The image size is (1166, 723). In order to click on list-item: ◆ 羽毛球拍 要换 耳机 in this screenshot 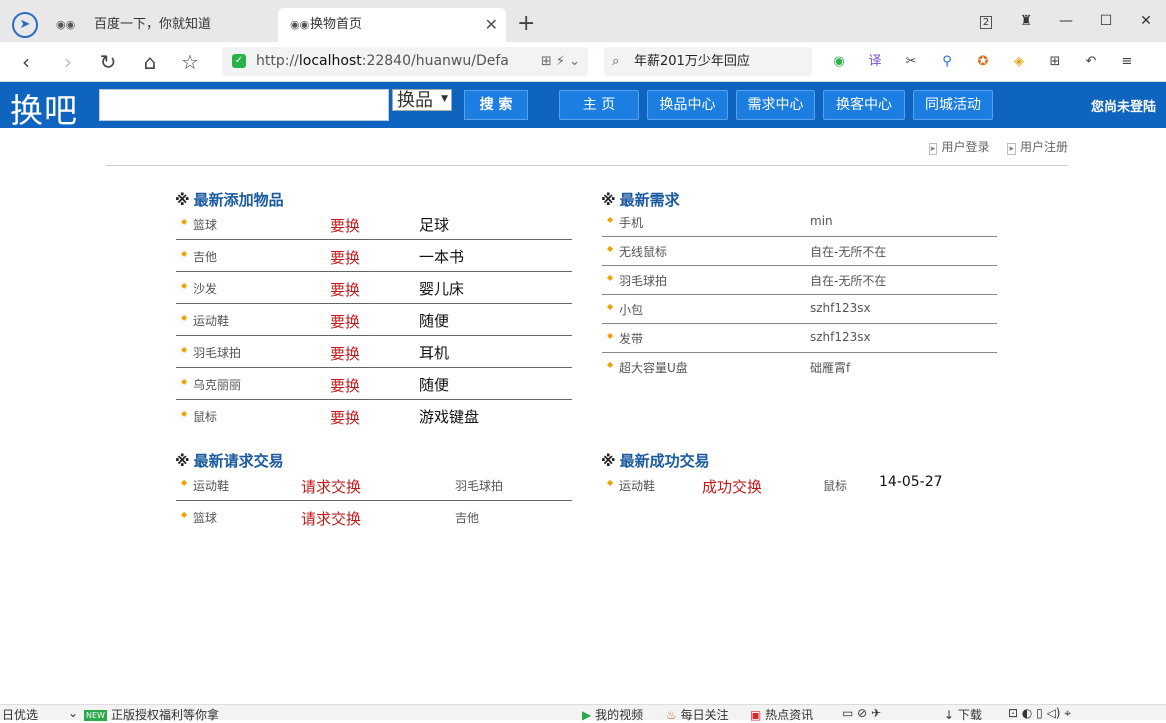, I will do `click(374, 352)`.